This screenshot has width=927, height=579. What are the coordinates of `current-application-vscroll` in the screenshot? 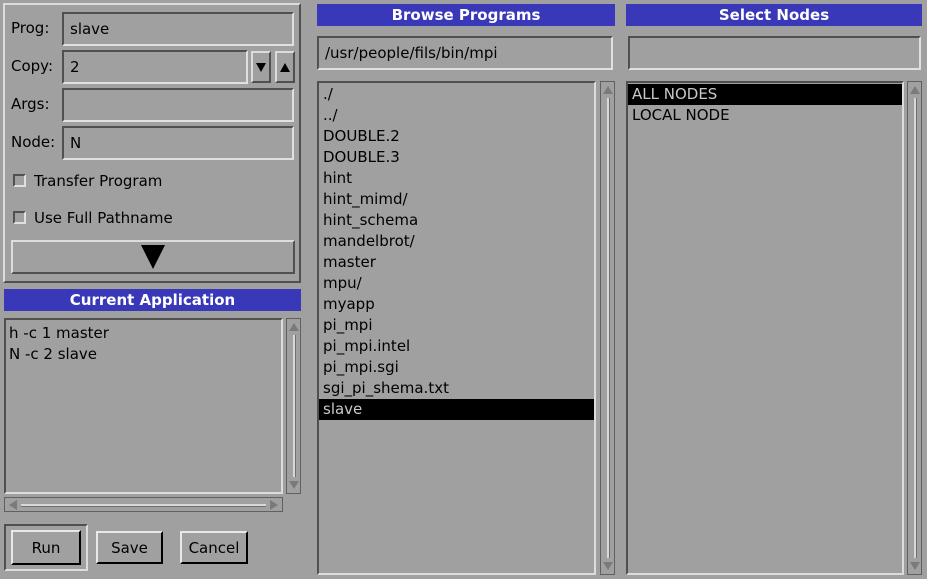 It's located at (293, 406).